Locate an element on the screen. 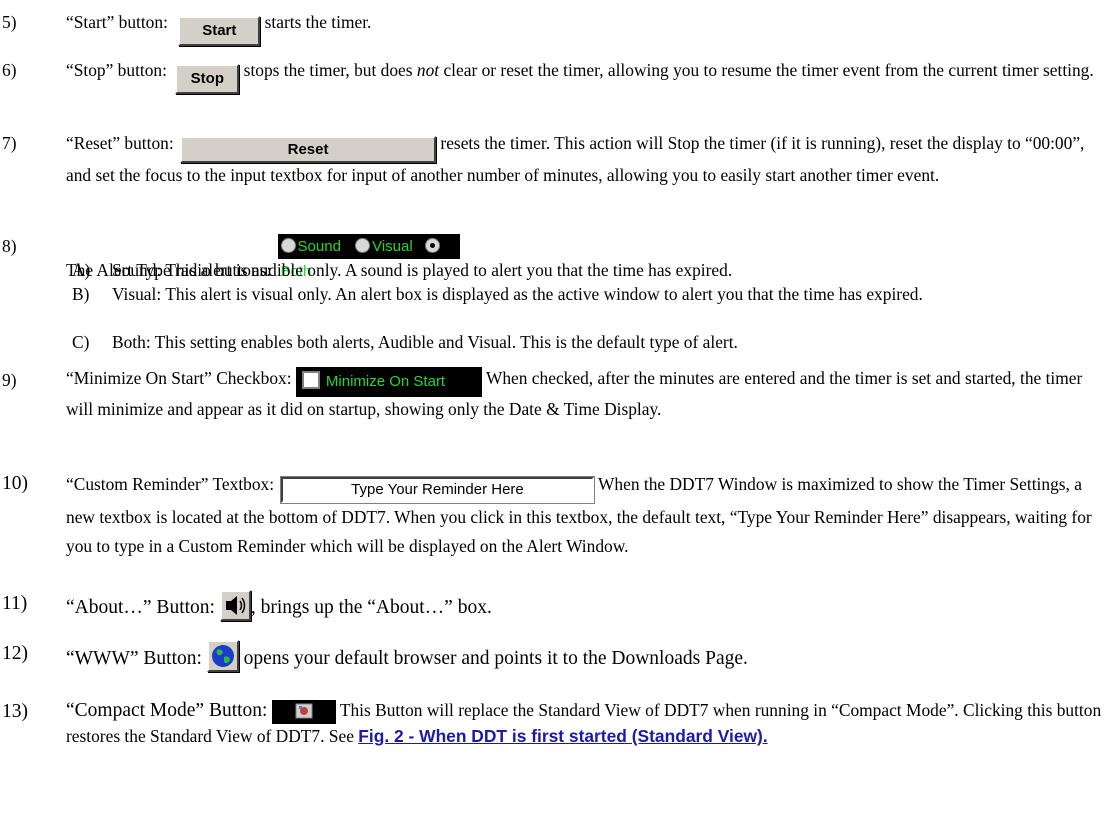  item-number: 11) is located at coordinates (15, 603).